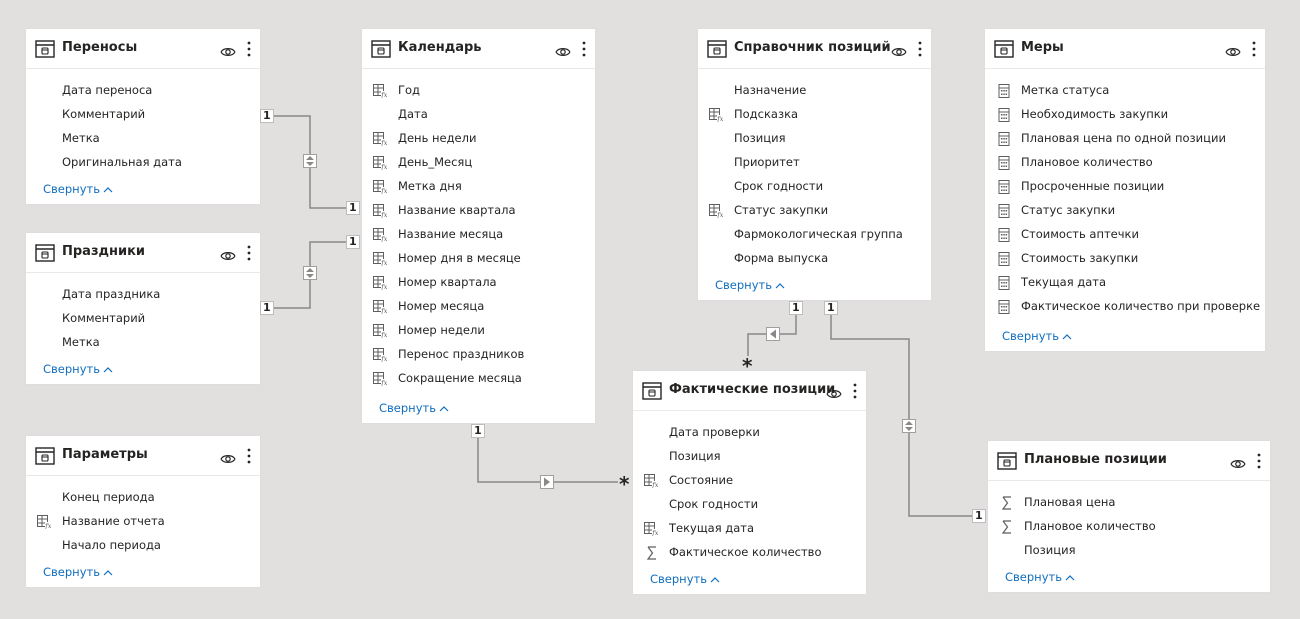 The width and height of the screenshot is (1300, 619). What do you see at coordinates (814, 91) in the screenshot?
I see `field-row: Назначение` at bounding box center [814, 91].